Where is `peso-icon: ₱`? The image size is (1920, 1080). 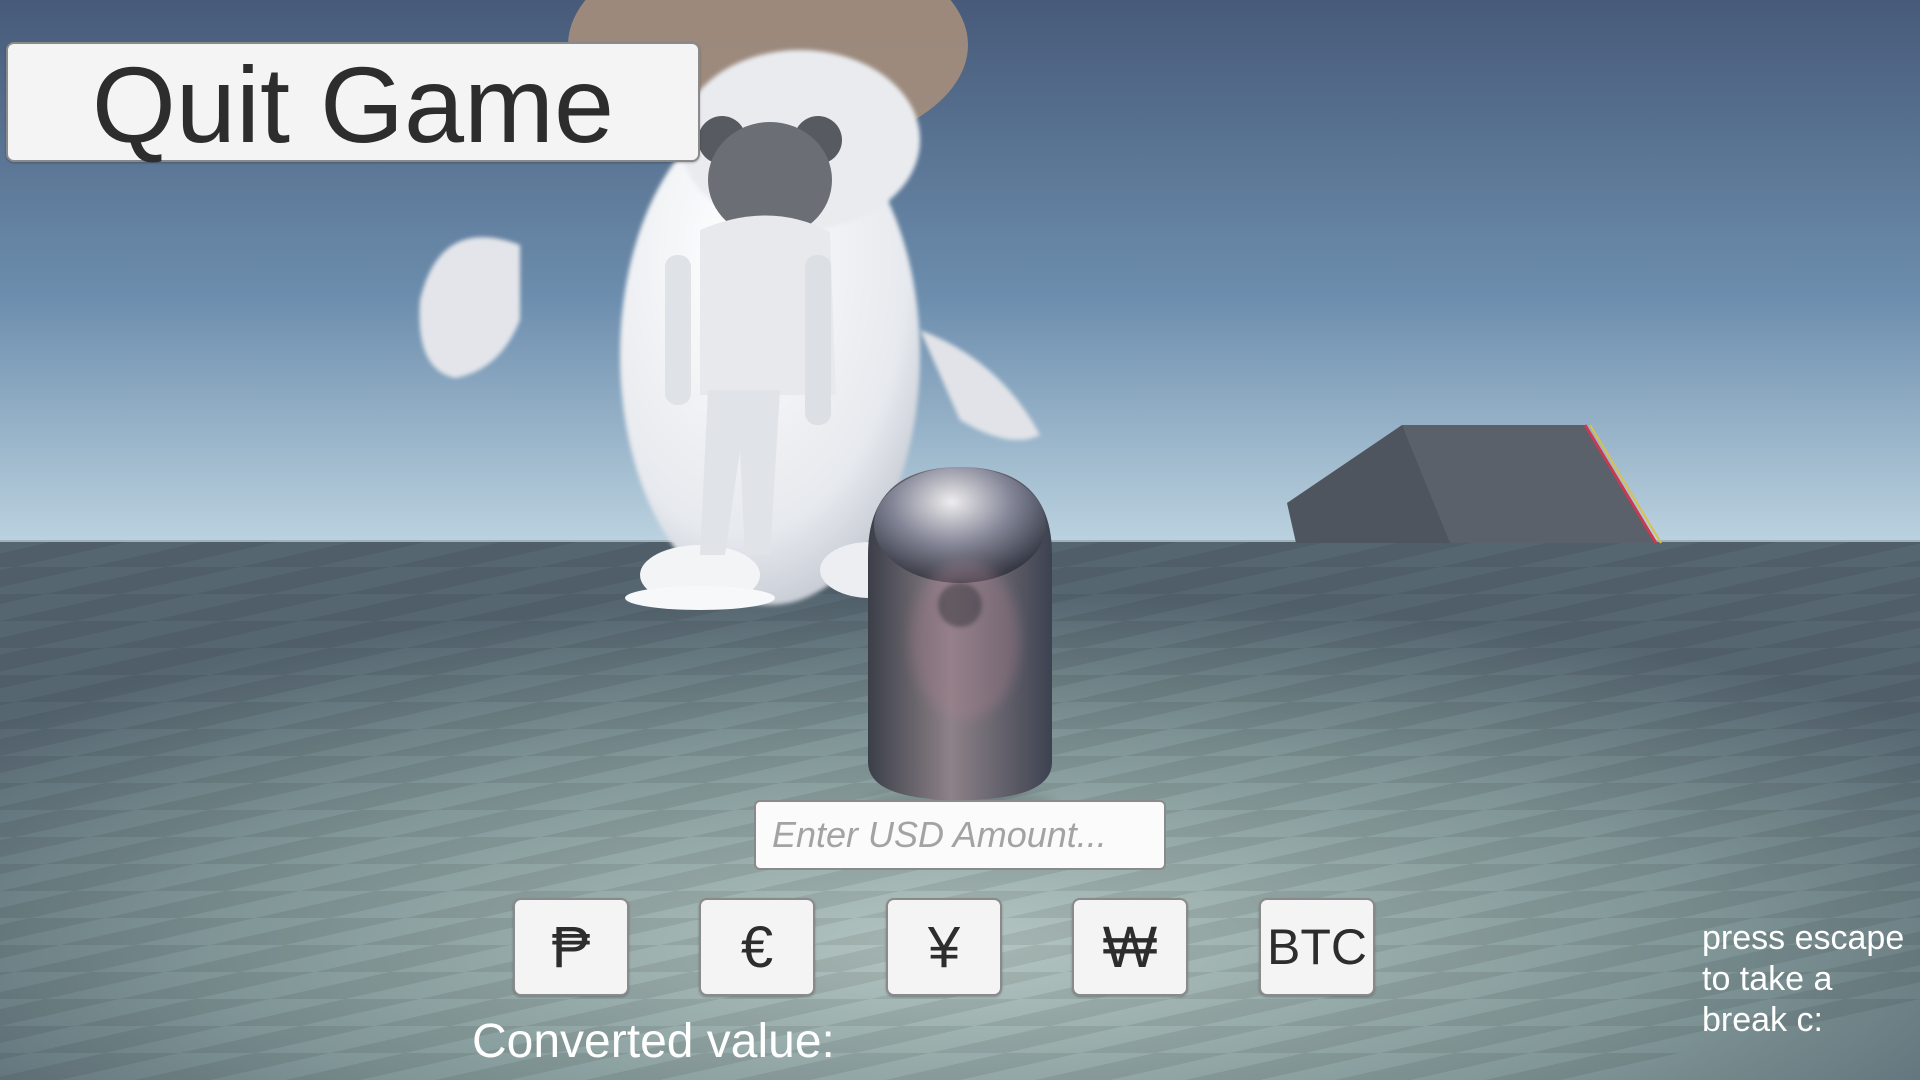
peso-icon: ₱ is located at coordinates (571, 947).